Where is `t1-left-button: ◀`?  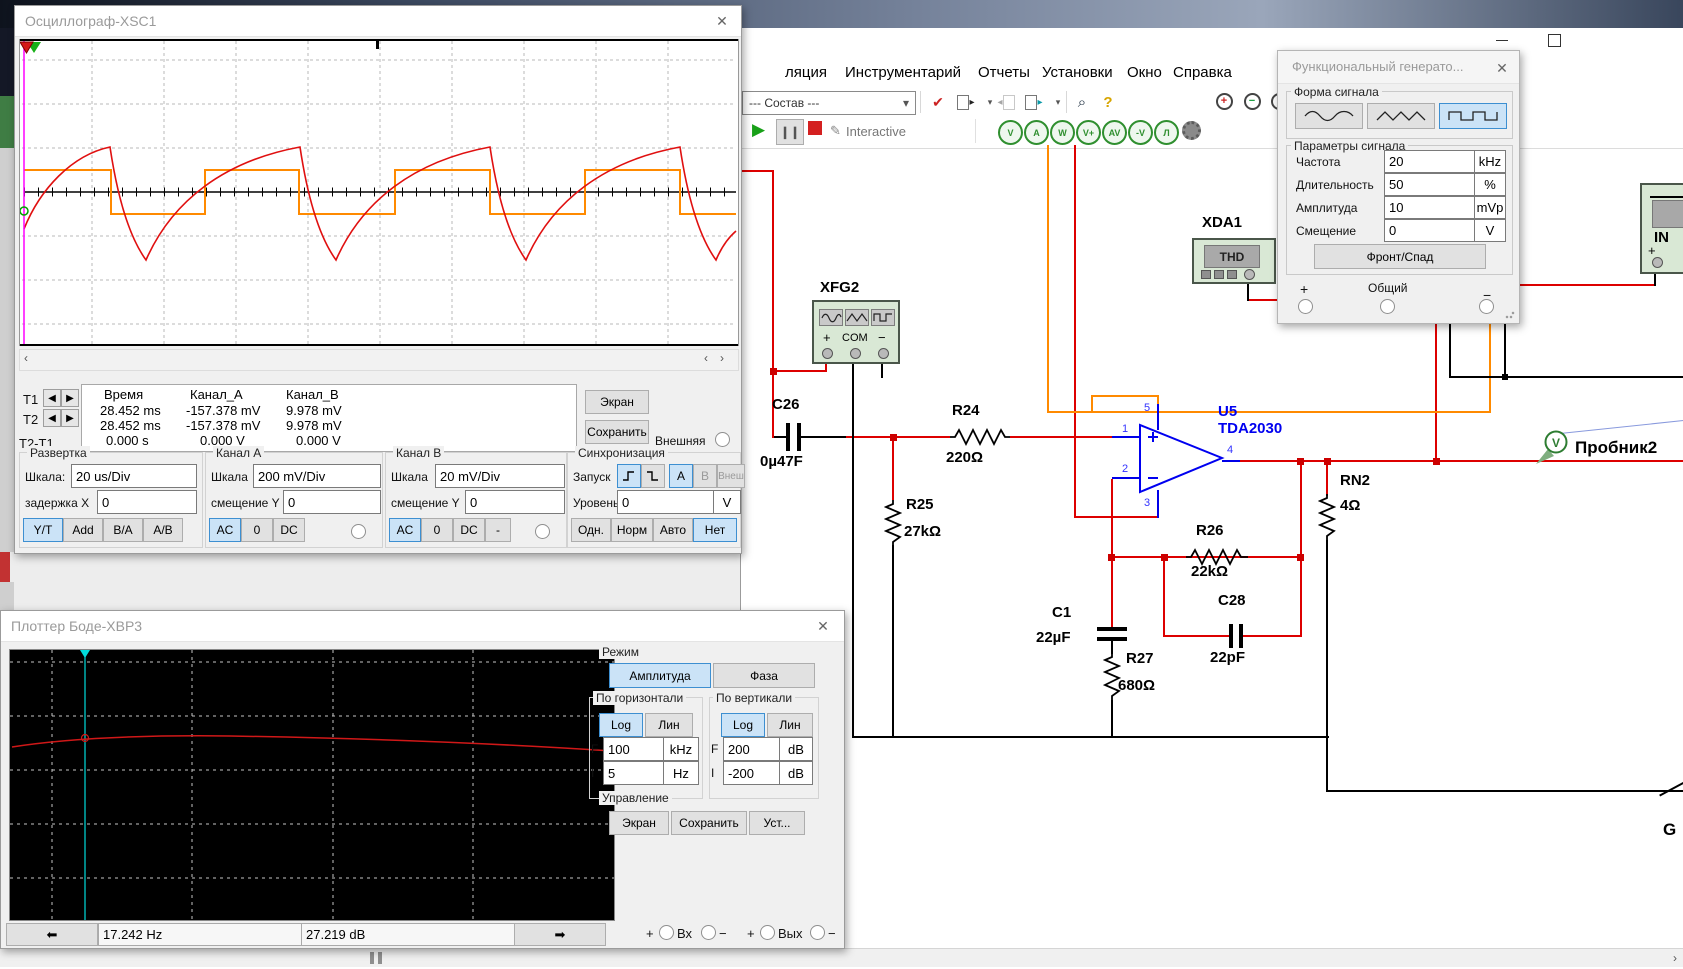 t1-left-button: ◀ is located at coordinates (52, 398).